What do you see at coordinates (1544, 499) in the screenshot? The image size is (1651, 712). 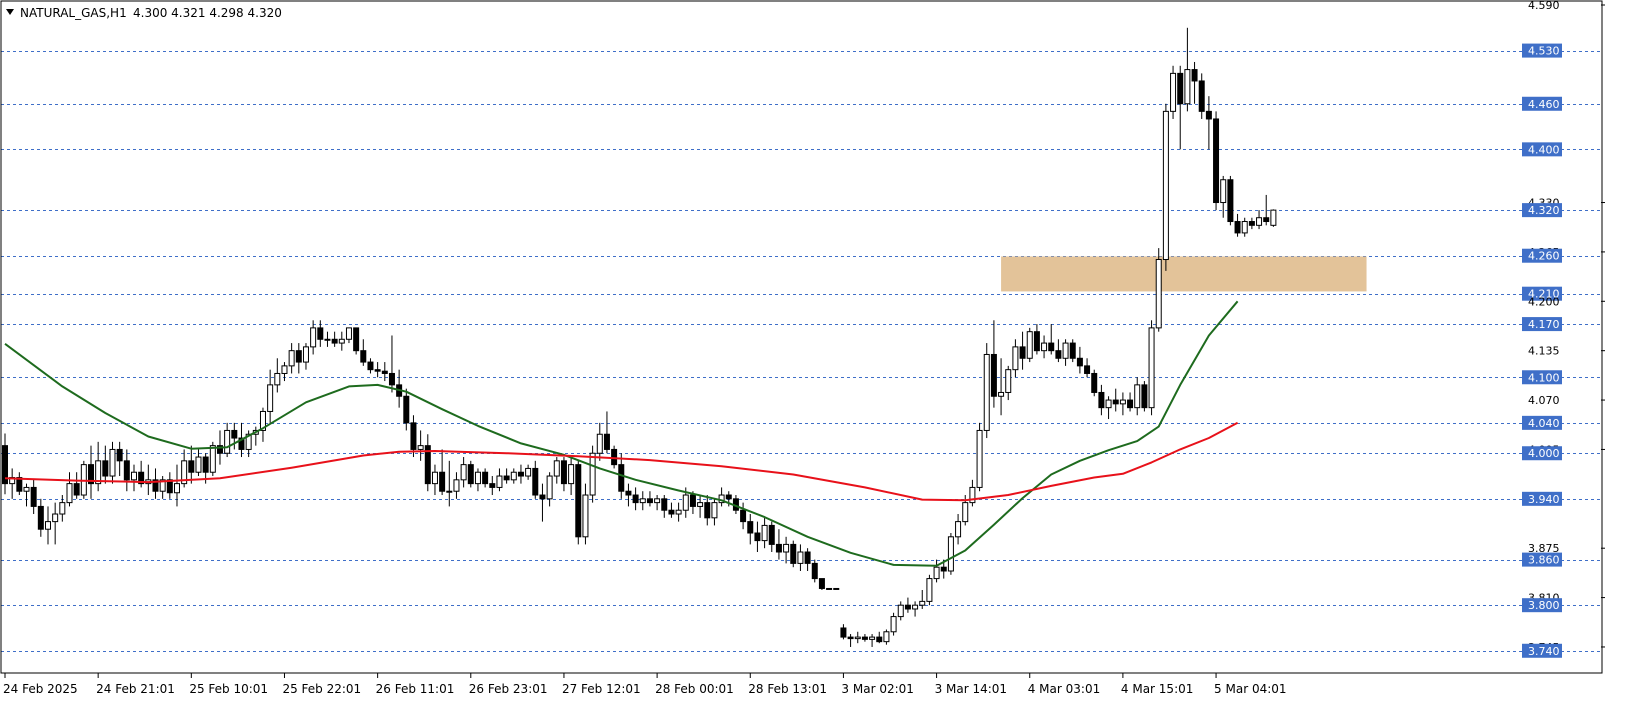 I see `price-level-tag: 3.940` at bounding box center [1544, 499].